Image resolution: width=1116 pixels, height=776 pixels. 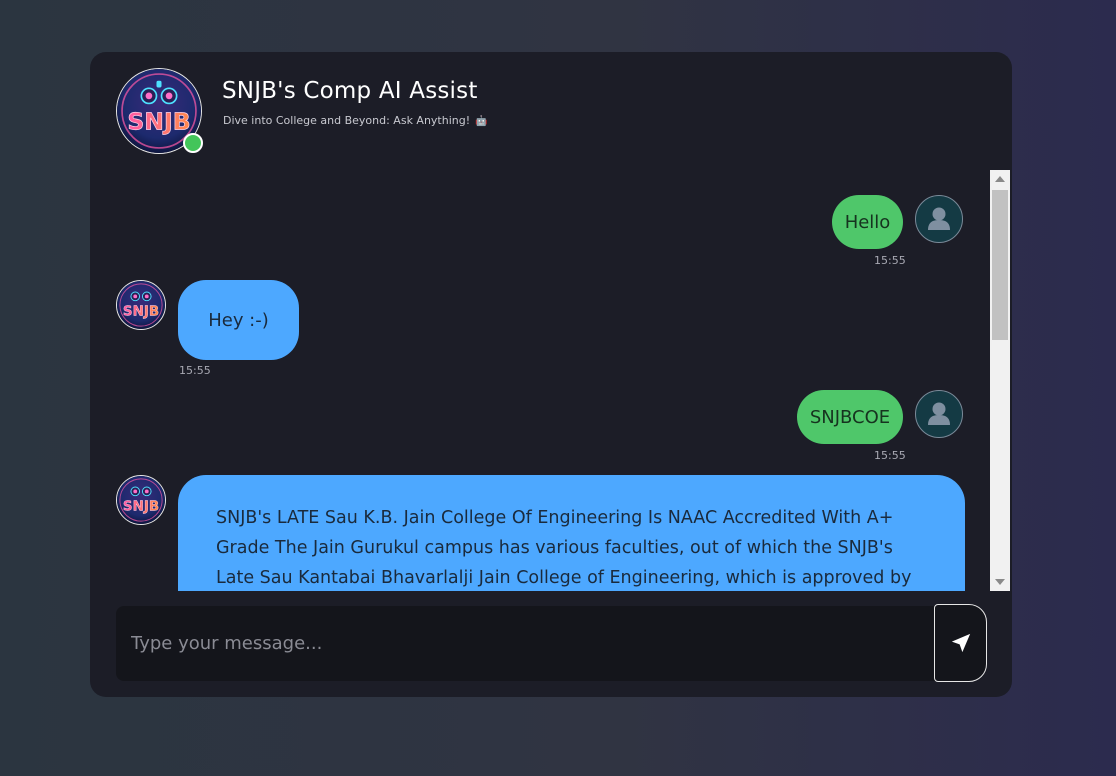 I want to click on message-text: Hey :-), so click(x=238, y=320).